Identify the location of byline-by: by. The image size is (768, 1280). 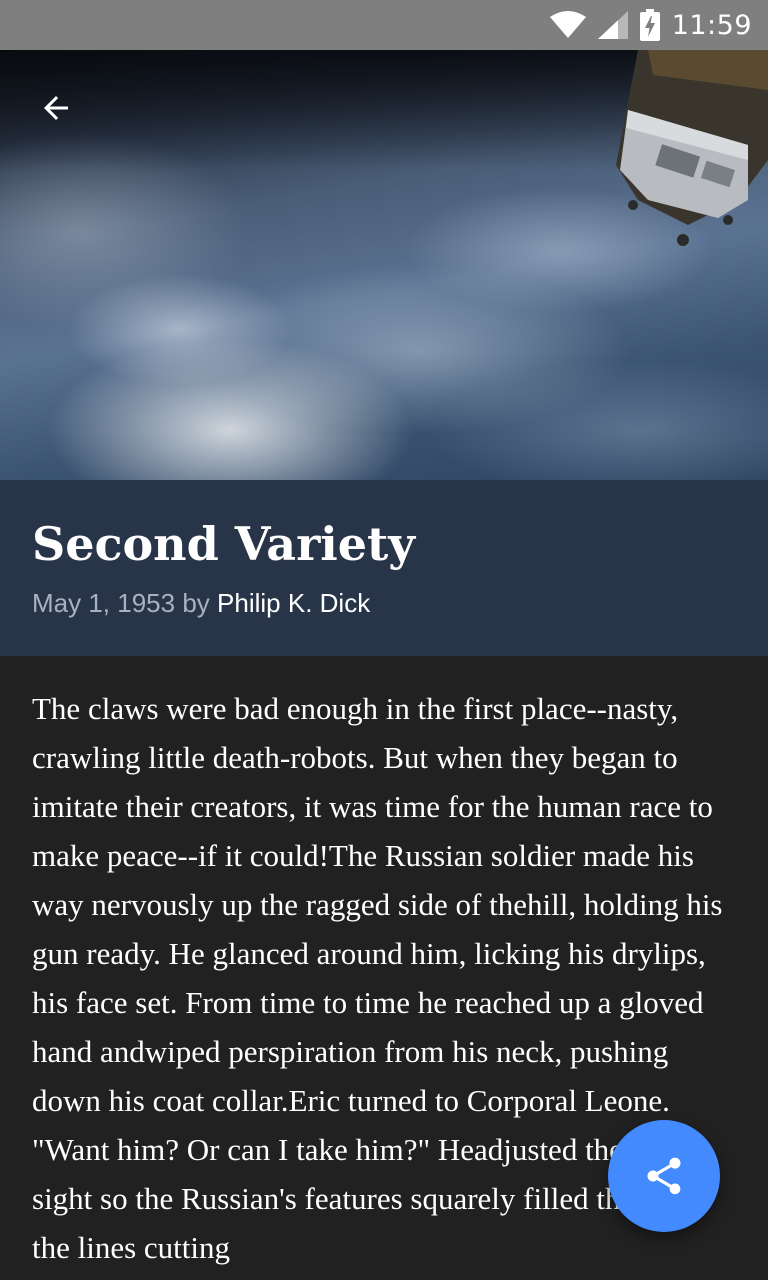
(196, 603).